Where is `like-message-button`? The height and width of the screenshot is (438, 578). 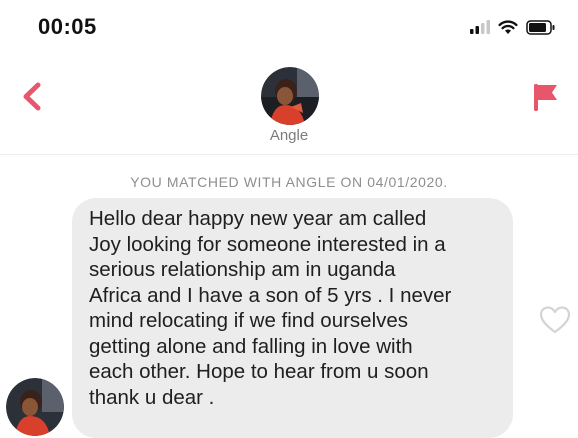
like-message-button is located at coordinates (555, 320).